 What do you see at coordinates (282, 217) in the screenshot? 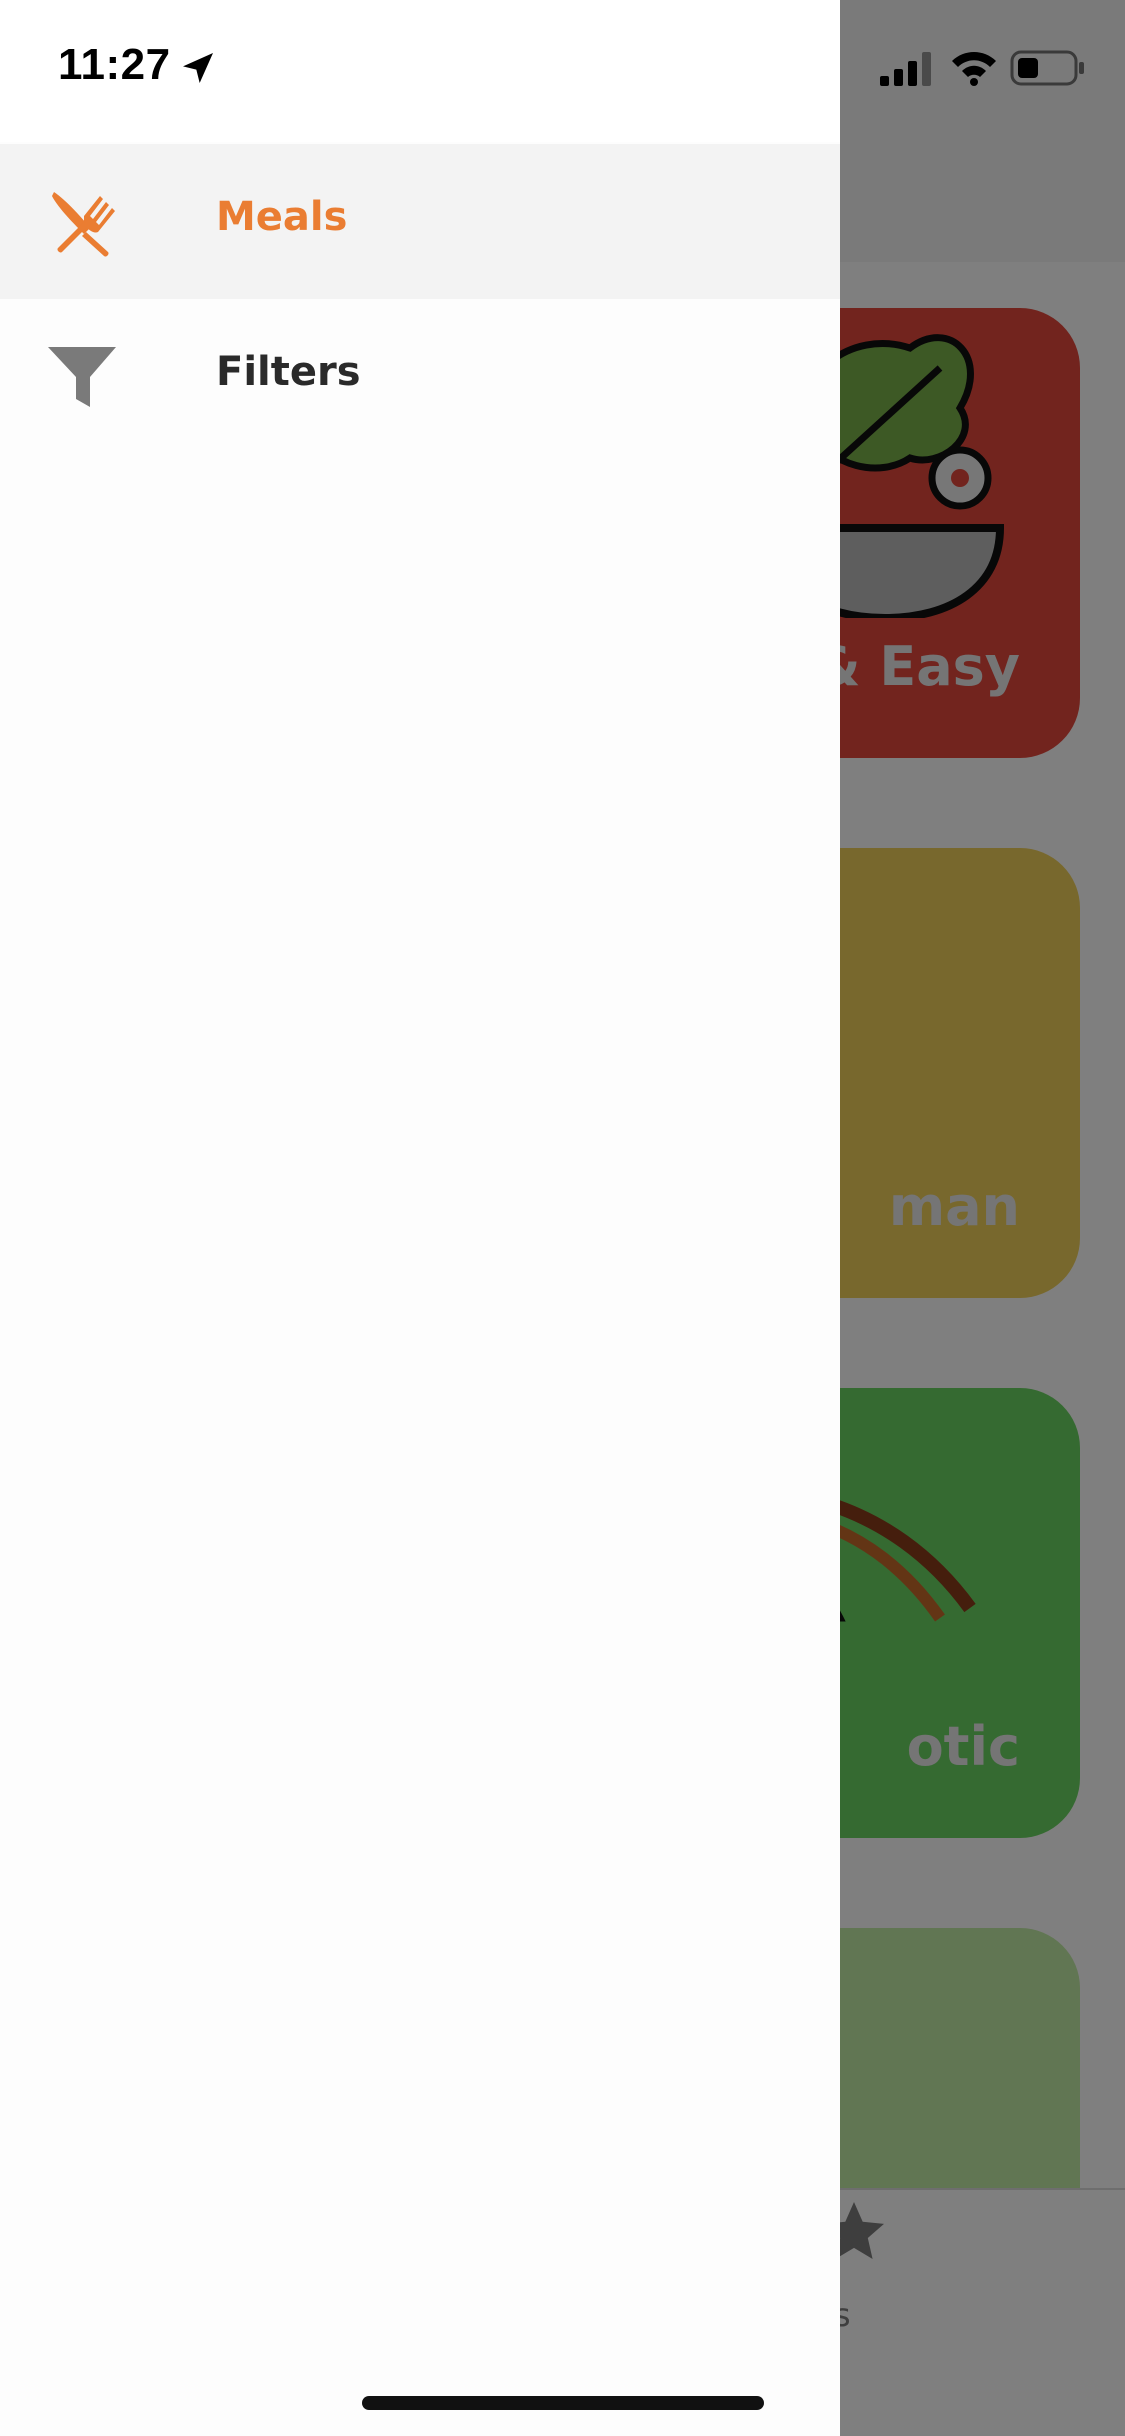
I see `drawer-item-label: Meals` at bounding box center [282, 217].